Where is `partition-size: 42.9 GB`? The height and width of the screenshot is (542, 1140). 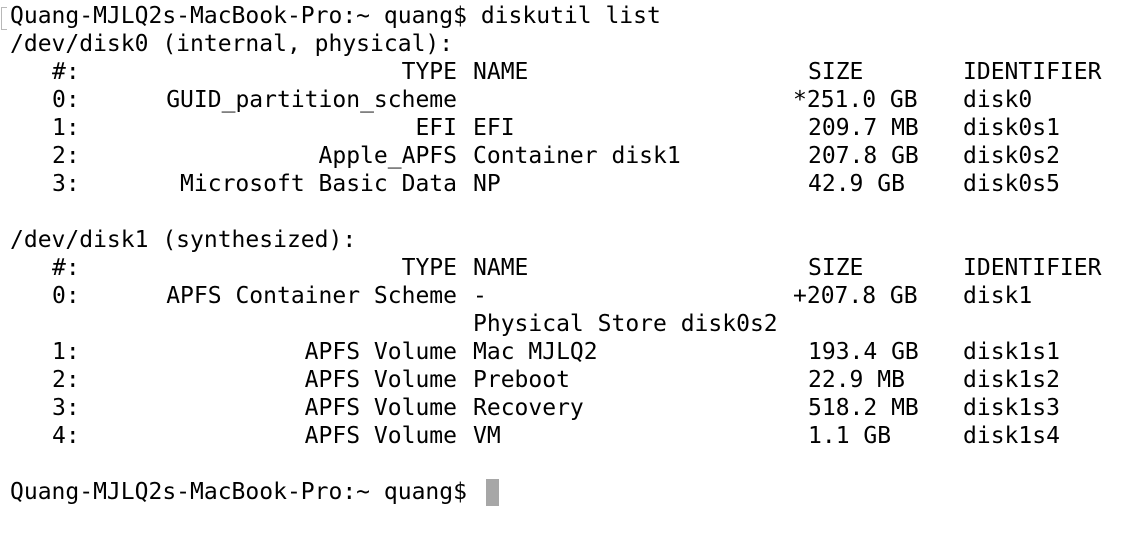
partition-size: 42.9 GB is located at coordinates (856, 184).